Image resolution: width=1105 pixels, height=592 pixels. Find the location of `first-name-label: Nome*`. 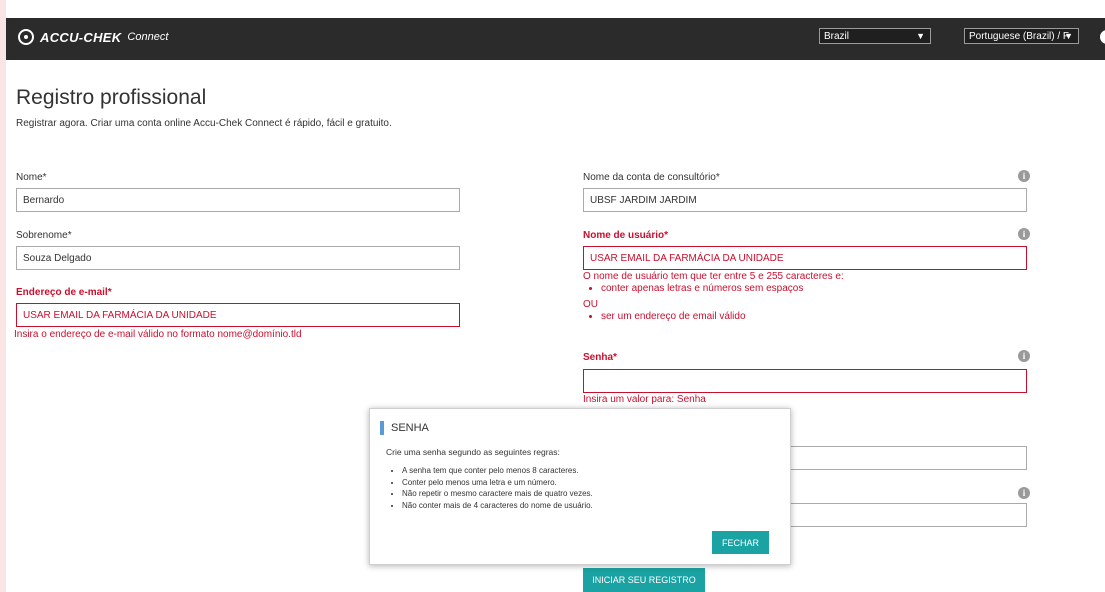

first-name-label: Nome* is located at coordinates (31, 177).